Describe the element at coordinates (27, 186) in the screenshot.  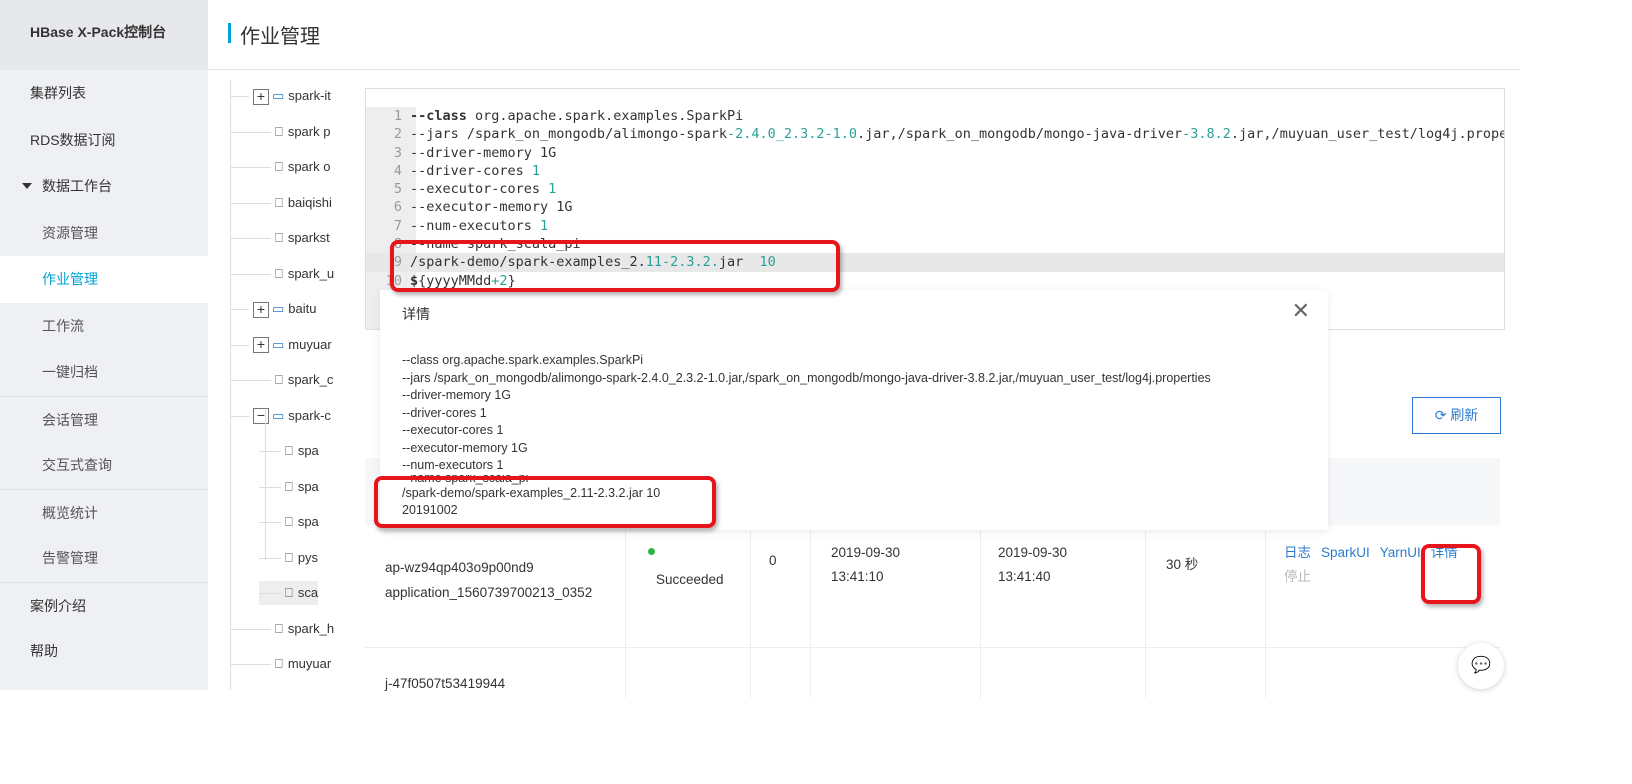
I see `caret-down-icon` at that location.